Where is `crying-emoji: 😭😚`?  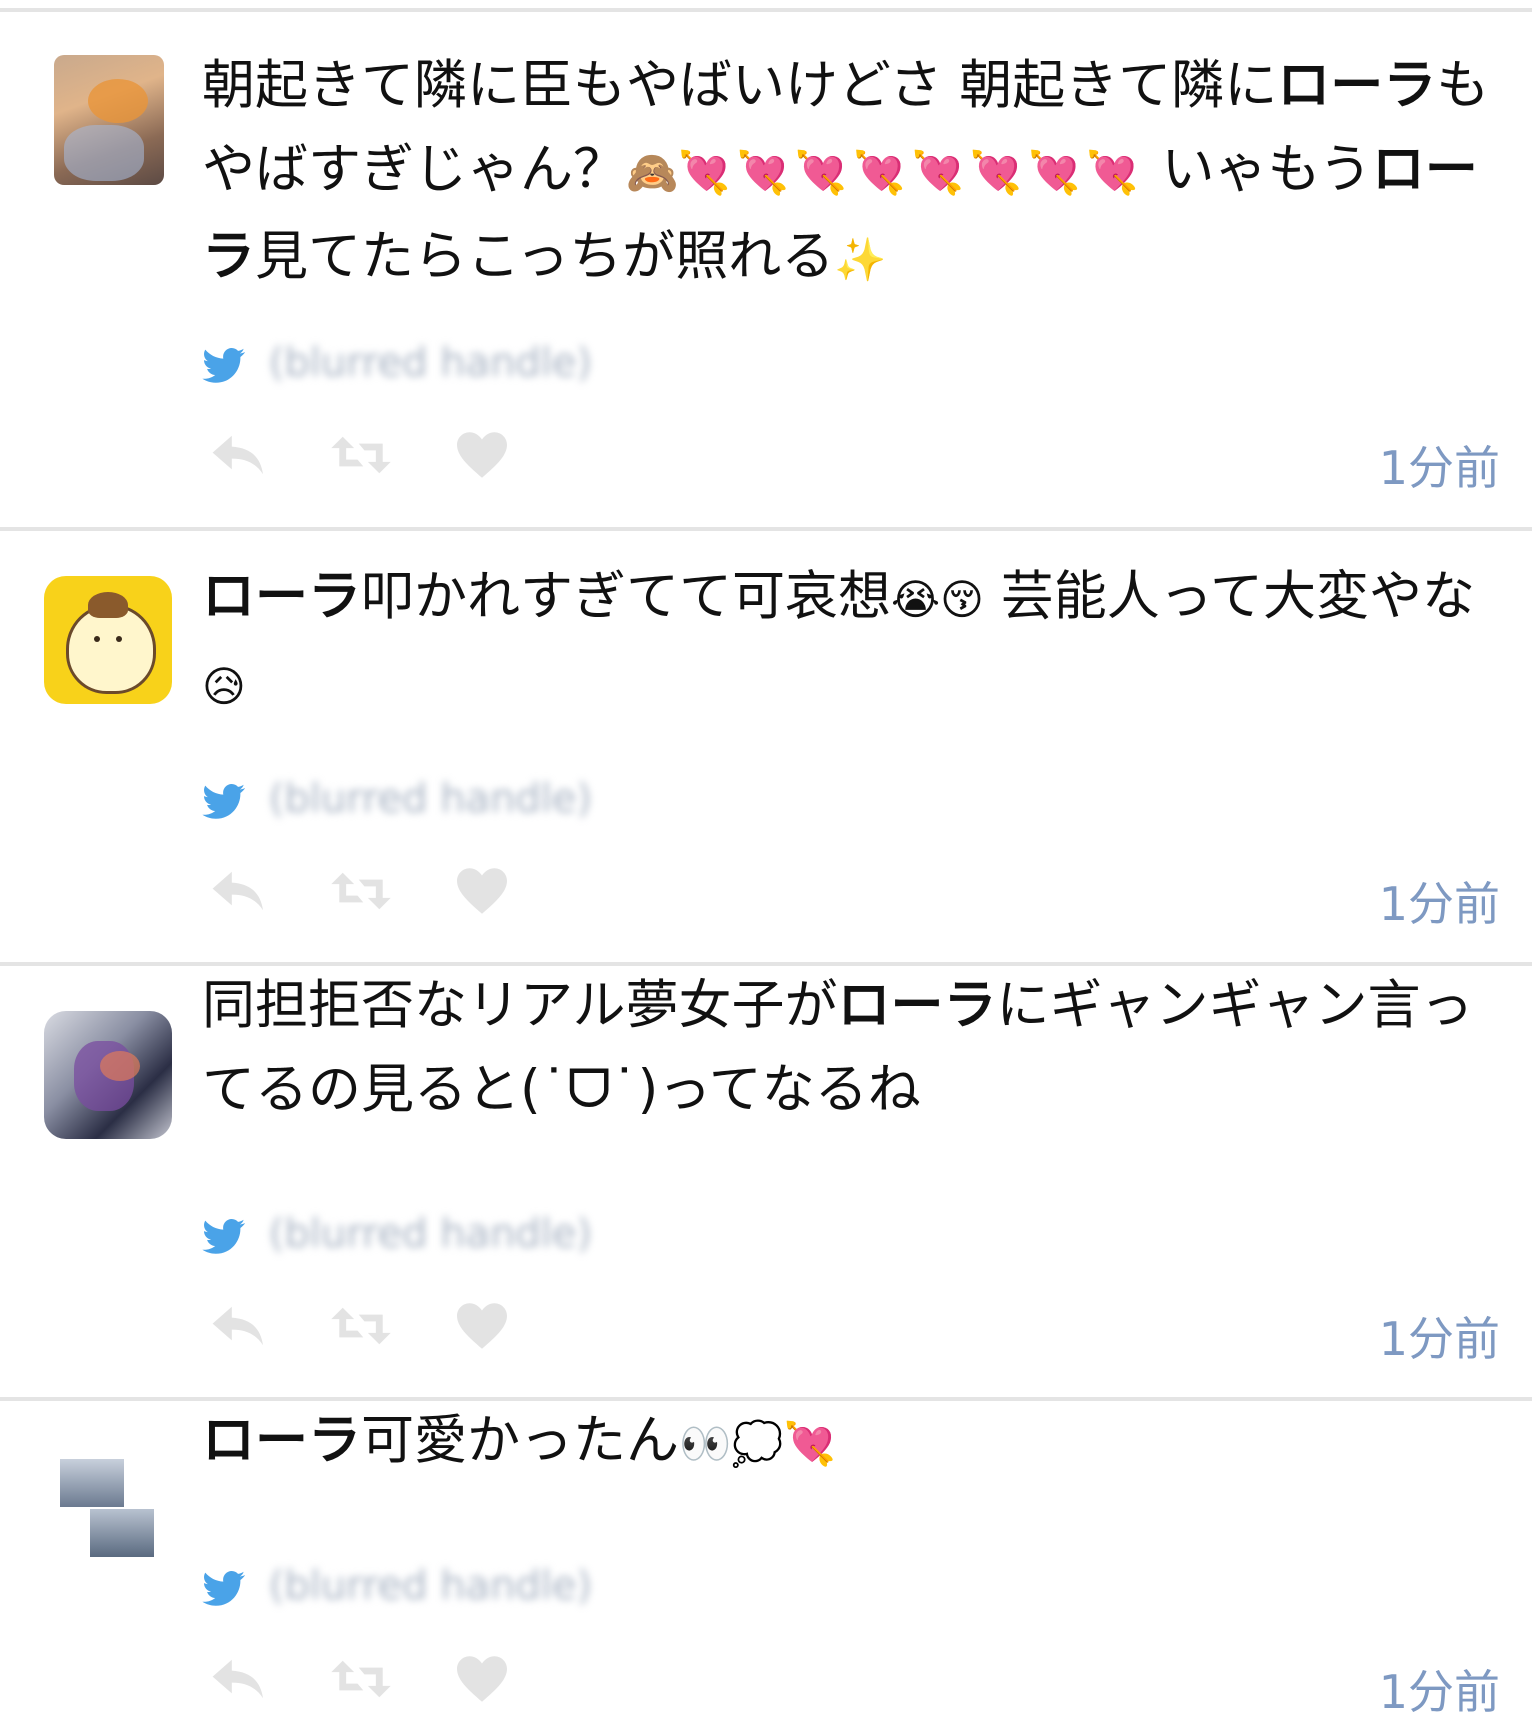
crying-emoji: 😭😚 is located at coordinates (937, 599).